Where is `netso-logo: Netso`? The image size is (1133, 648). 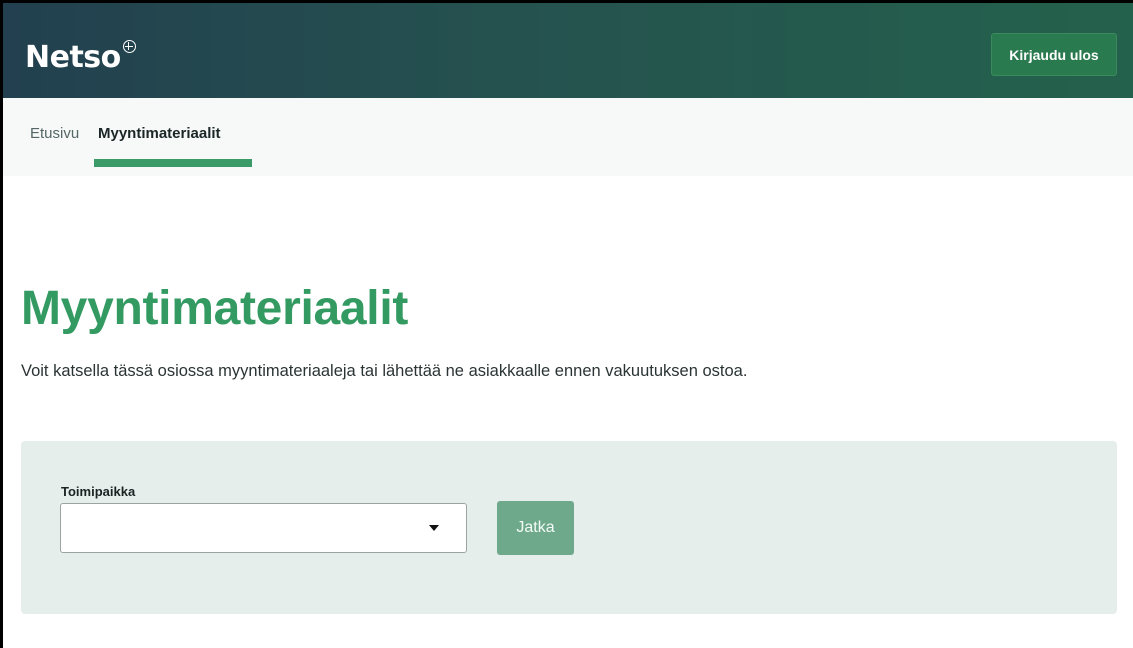 netso-logo: Netso is located at coordinates (80, 57).